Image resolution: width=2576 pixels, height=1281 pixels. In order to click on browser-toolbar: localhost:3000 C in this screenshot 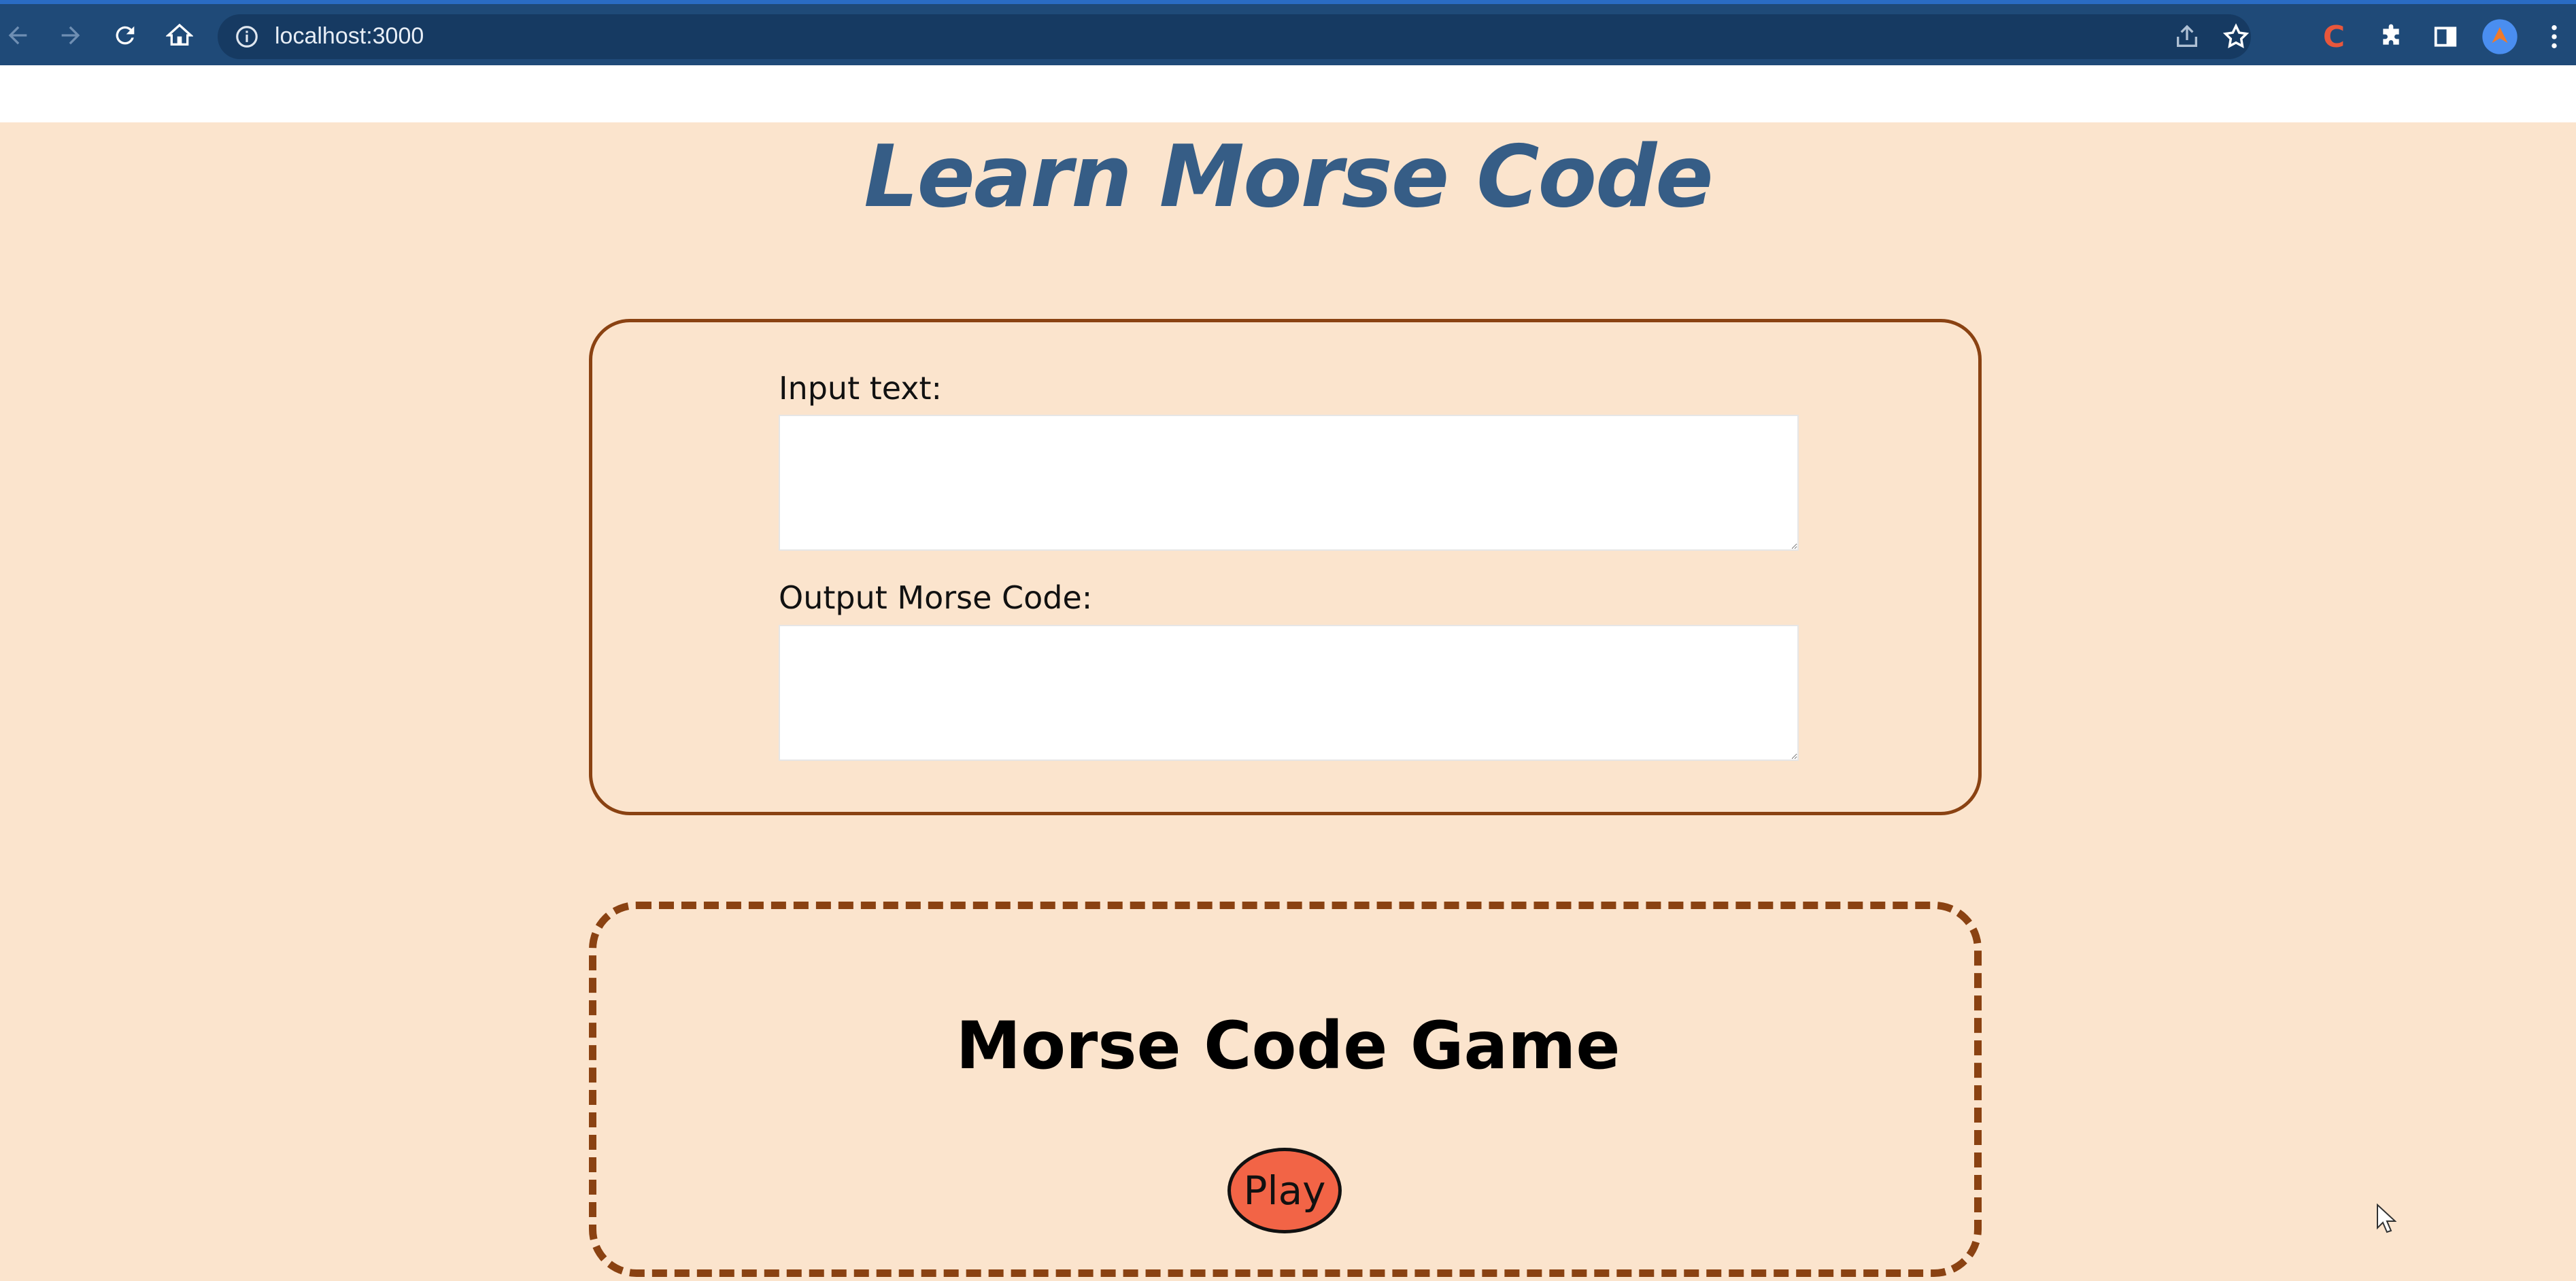, I will do `click(1288, 32)`.